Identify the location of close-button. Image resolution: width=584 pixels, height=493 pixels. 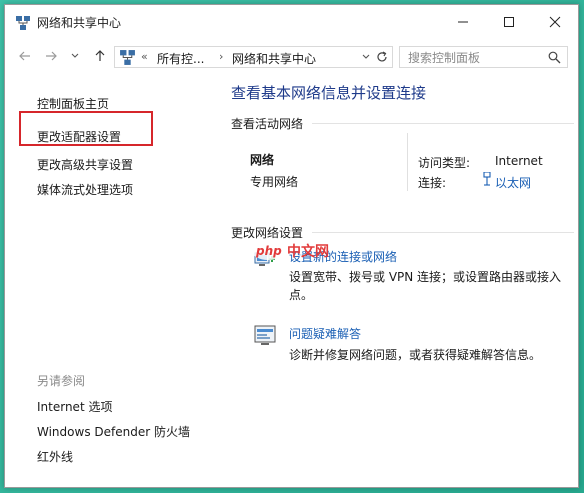
(555, 21).